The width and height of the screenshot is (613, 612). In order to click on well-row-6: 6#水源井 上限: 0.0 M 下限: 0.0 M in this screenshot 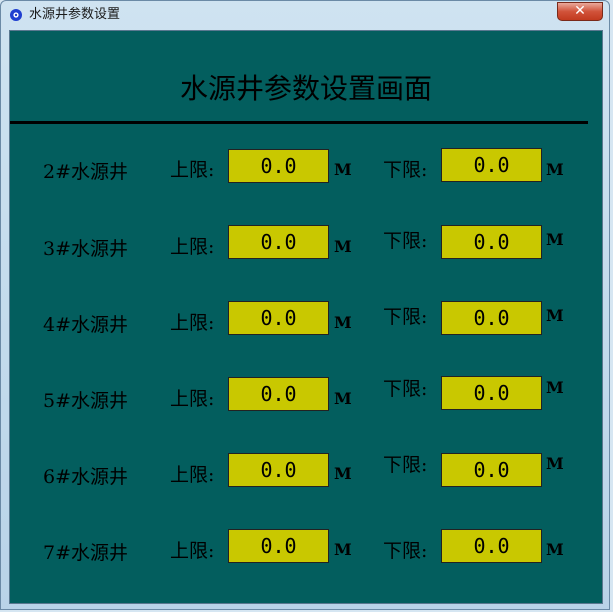, I will do `click(307, 472)`.